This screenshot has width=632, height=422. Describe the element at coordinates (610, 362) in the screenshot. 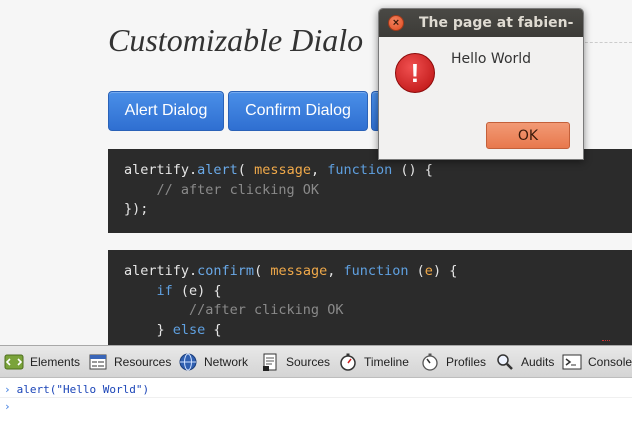

I see `devtools-tab-label: Console` at that location.